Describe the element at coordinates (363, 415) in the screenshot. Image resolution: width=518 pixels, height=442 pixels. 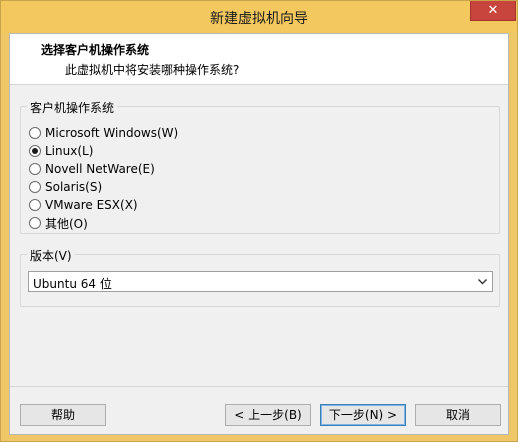
I see `next-button: 下一步(N) >` at that location.